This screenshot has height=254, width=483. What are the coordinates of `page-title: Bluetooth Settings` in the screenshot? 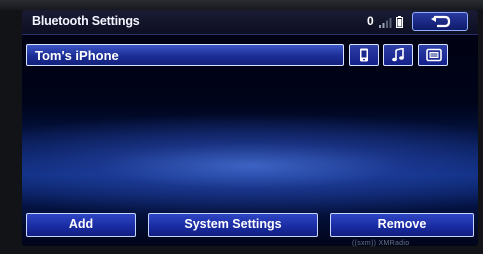 It's located at (86, 21).